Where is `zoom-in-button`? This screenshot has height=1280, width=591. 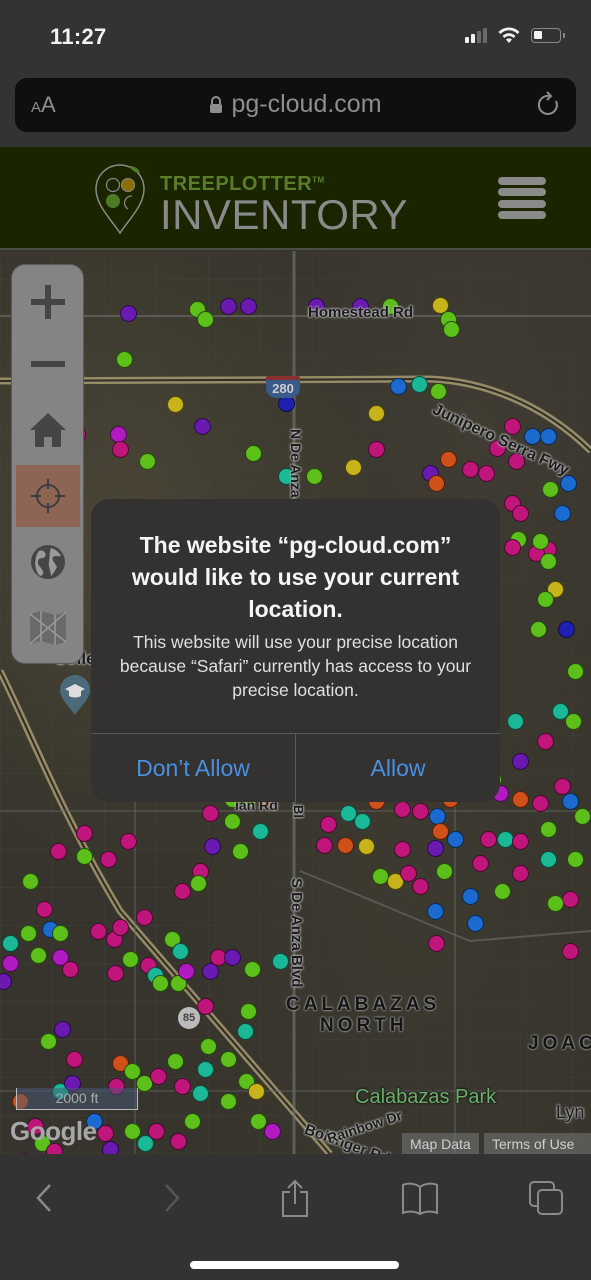 zoom-in-button is located at coordinates (48, 302).